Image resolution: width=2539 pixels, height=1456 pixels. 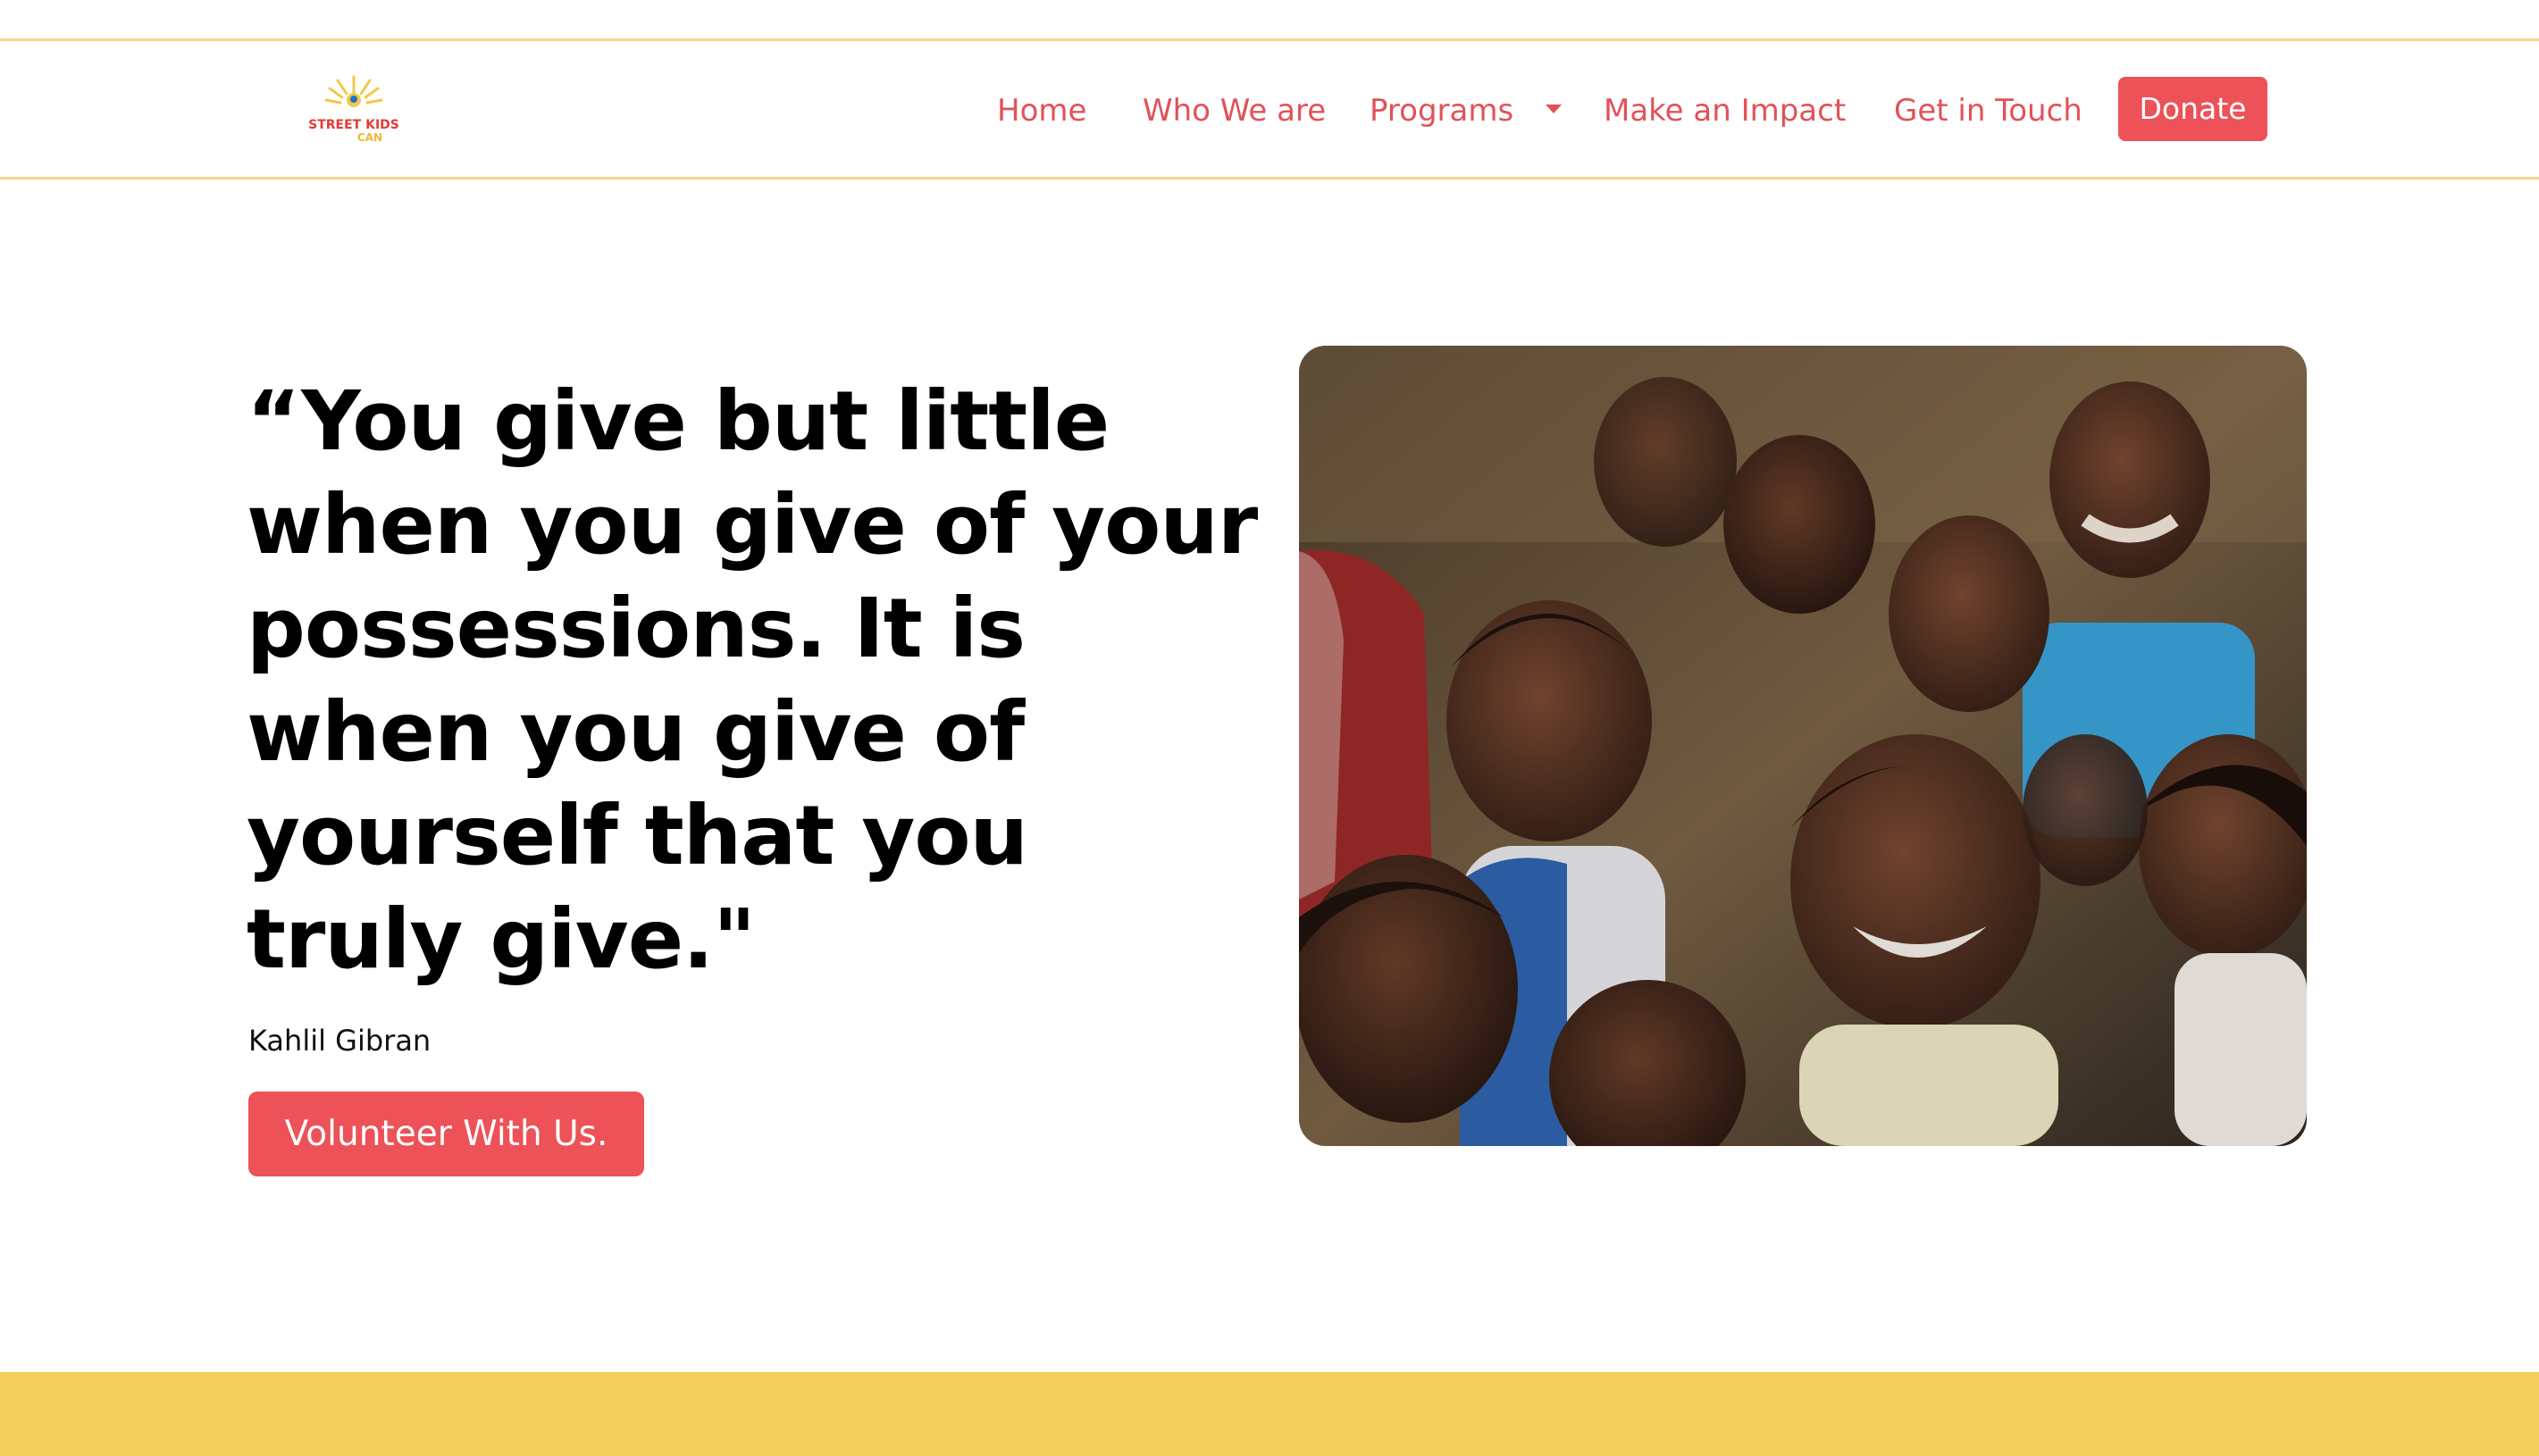 I want to click on nav-programs: Programs, so click(x=1441, y=111).